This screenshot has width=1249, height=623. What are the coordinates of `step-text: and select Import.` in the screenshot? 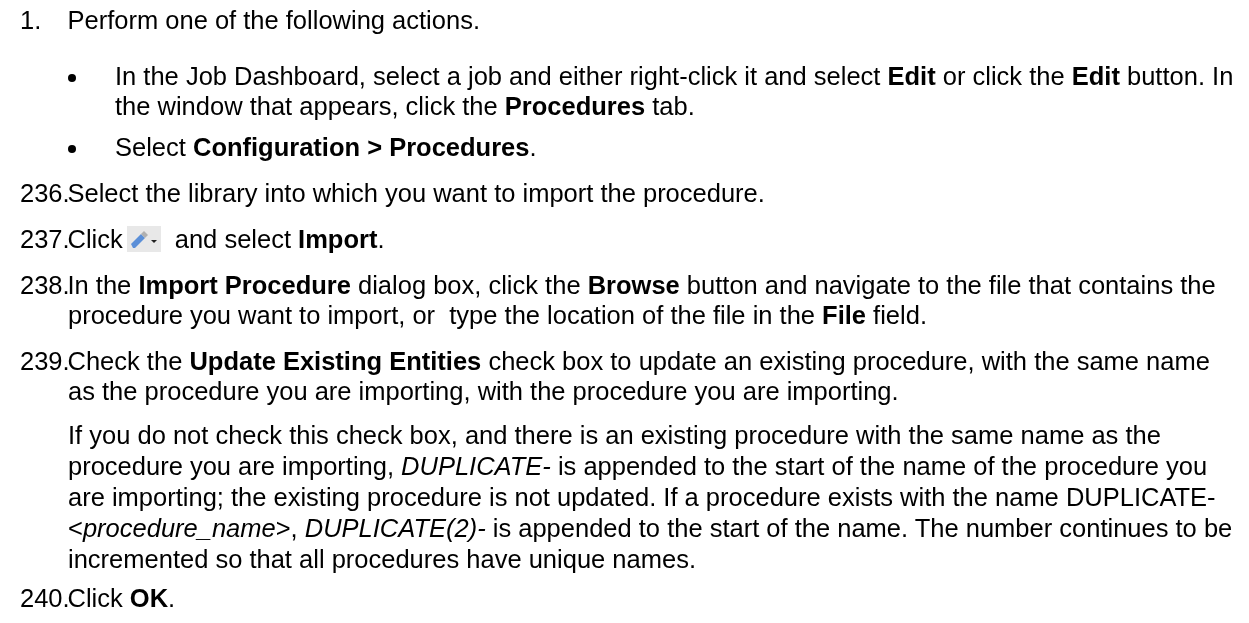 It's located at (279, 239).